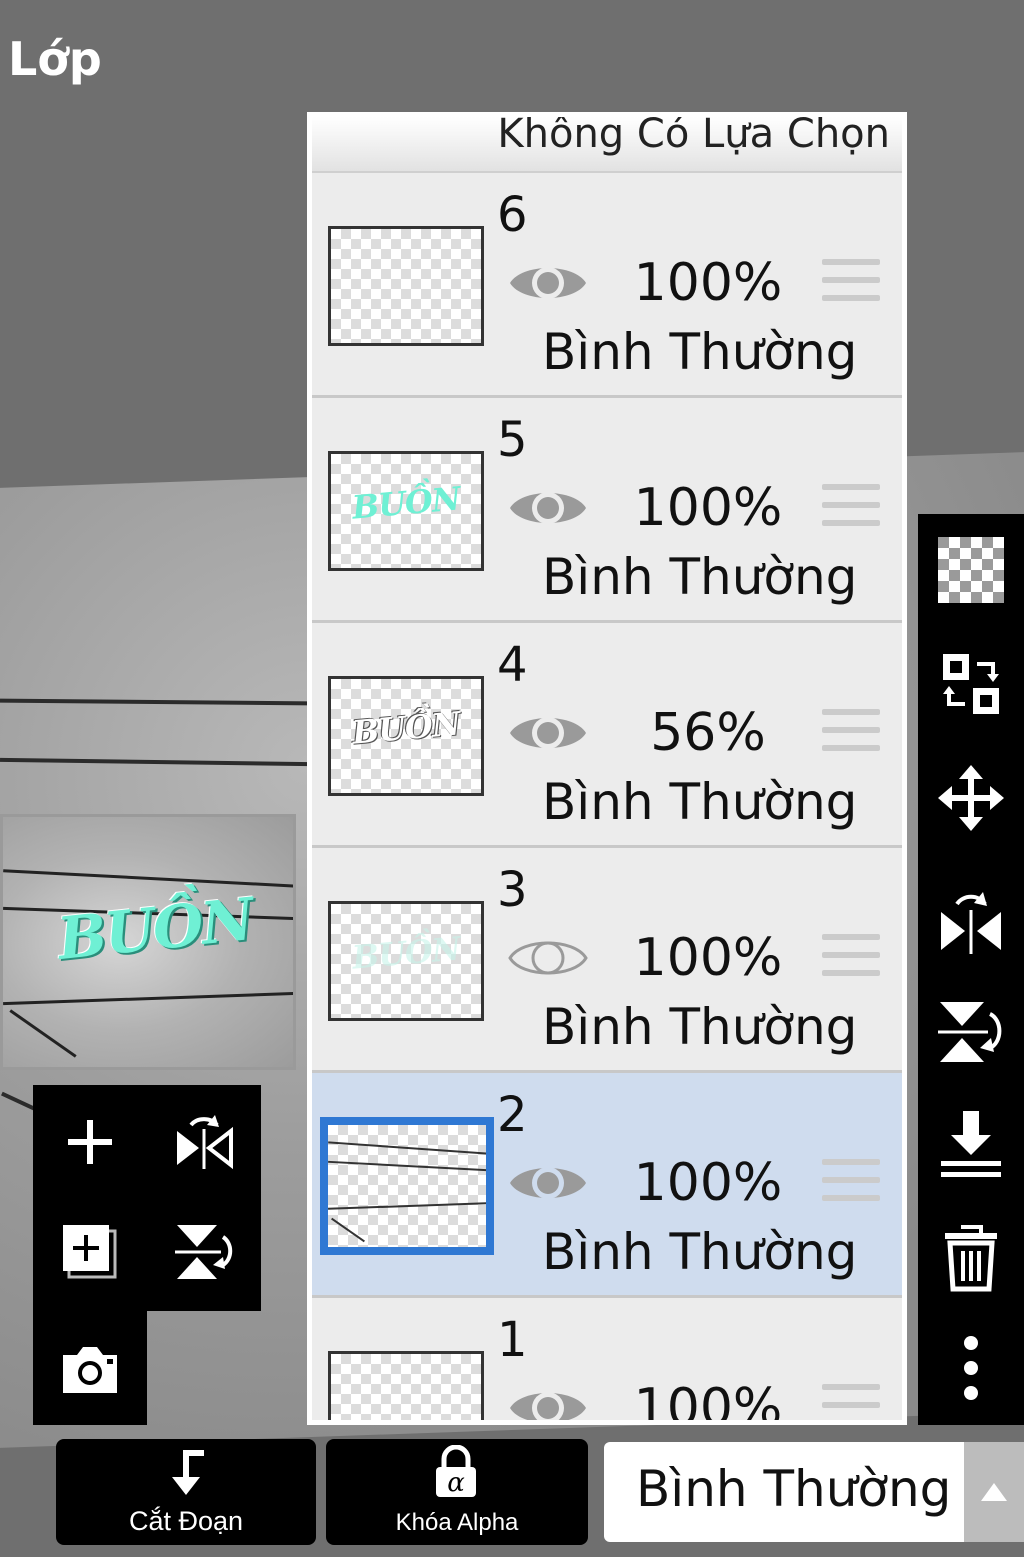  What do you see at coordinates (693, 134) in the screenshot?
I see `selection-status-label: Không Có Lựa Chọn` at bounding box center [693, 134].